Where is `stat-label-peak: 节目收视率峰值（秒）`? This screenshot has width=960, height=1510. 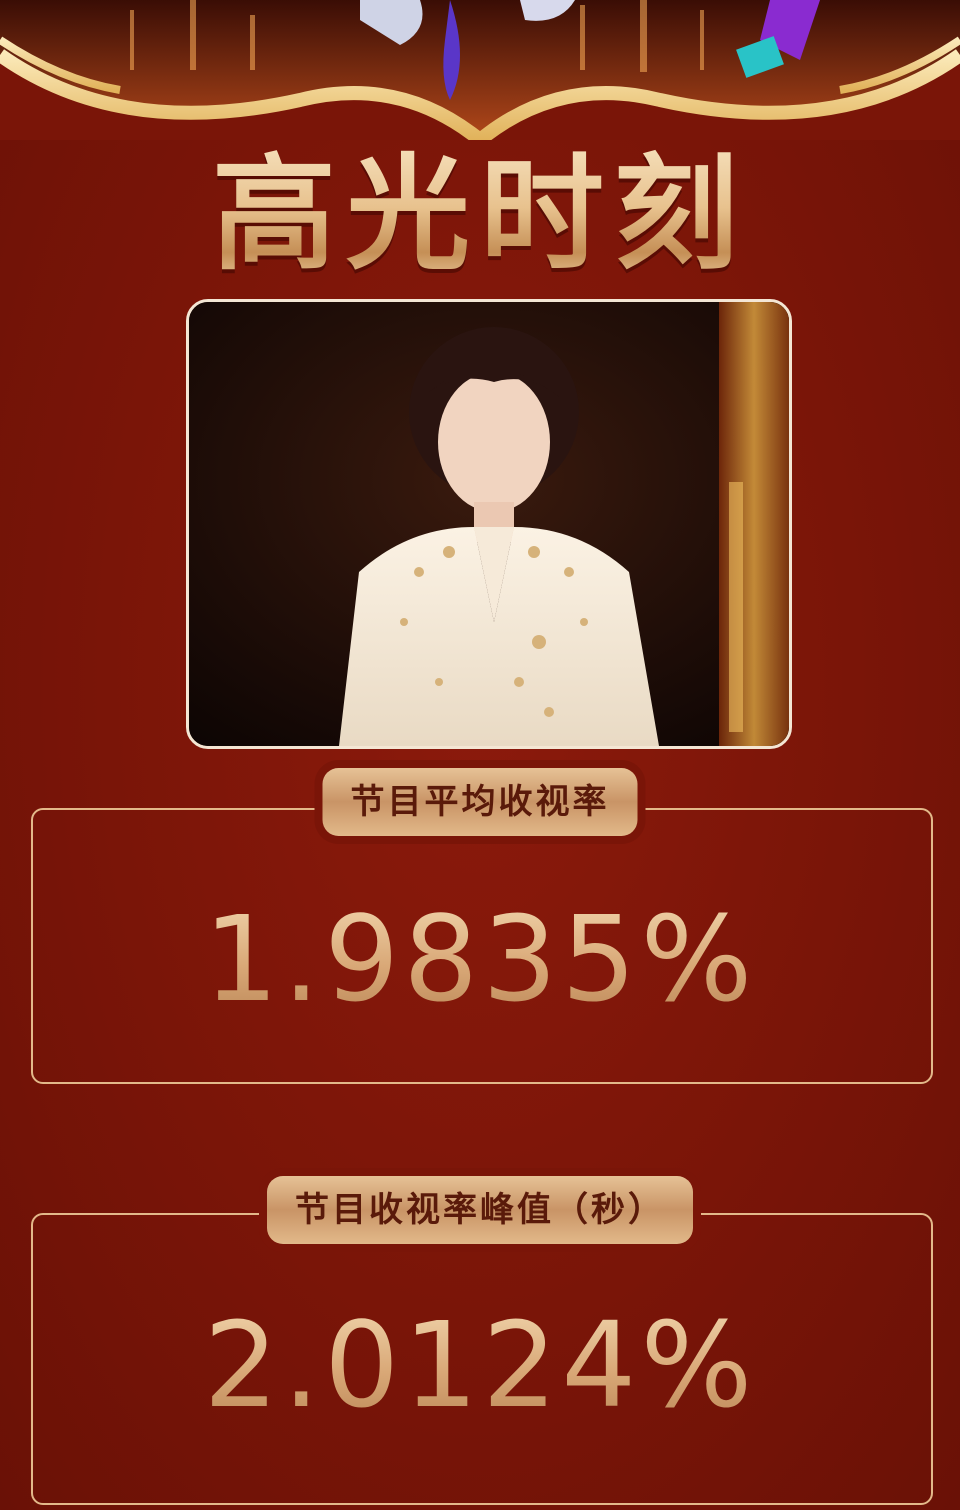 stat-label-peak: 节目收视率峰值（秒） is located at coordinates (480, 1210).